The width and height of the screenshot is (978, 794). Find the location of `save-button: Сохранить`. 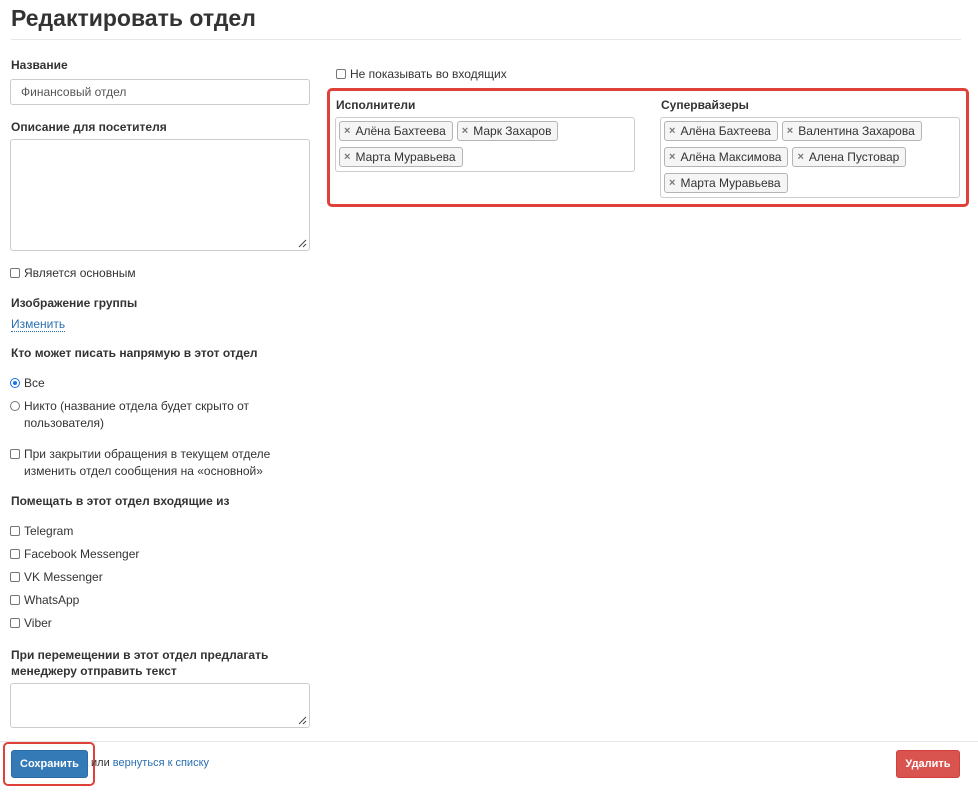

save-button: Сохранить is located at coordinates (49, 764).